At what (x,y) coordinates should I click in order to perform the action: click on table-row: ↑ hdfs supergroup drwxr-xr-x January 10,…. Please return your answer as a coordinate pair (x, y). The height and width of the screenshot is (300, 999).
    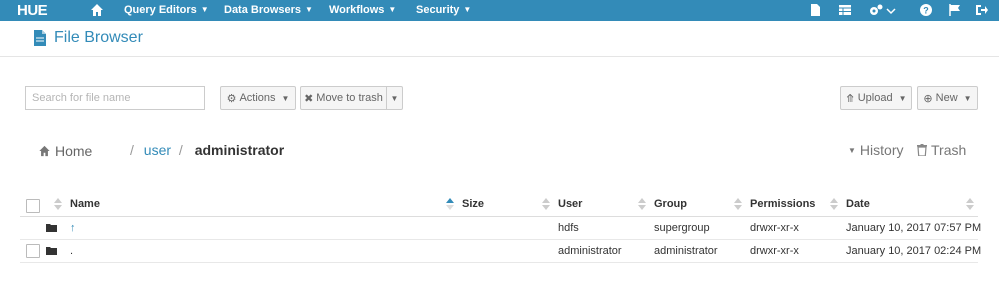
    Looking at the image, I should click on (501, 228).